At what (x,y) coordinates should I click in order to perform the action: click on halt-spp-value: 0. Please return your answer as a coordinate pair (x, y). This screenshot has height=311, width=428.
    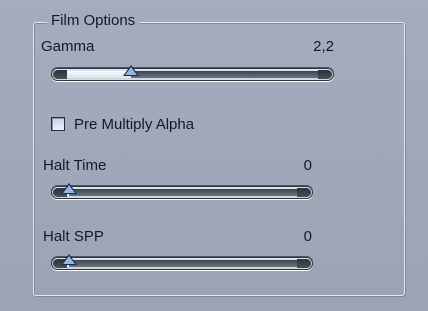
    Looking at the image, I should click on (307, 236).